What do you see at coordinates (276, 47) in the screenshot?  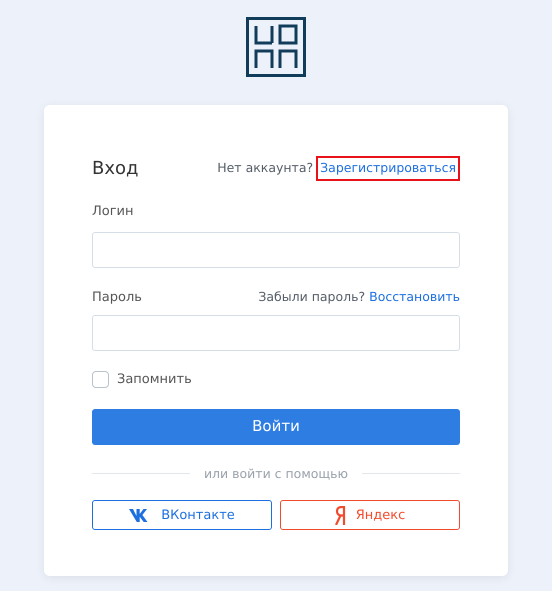 I see `logo-icon` at bounding box center [276, 47].